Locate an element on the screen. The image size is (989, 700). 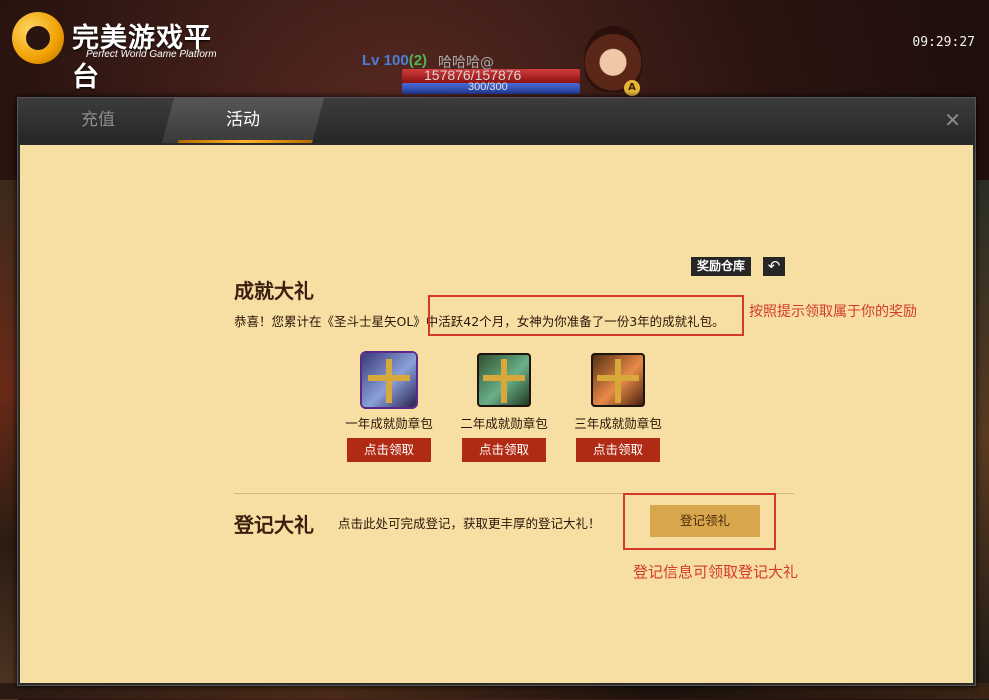
achievement-annotation: 按照提示领取属于你的奖励 is located at coordinates (833, 312).